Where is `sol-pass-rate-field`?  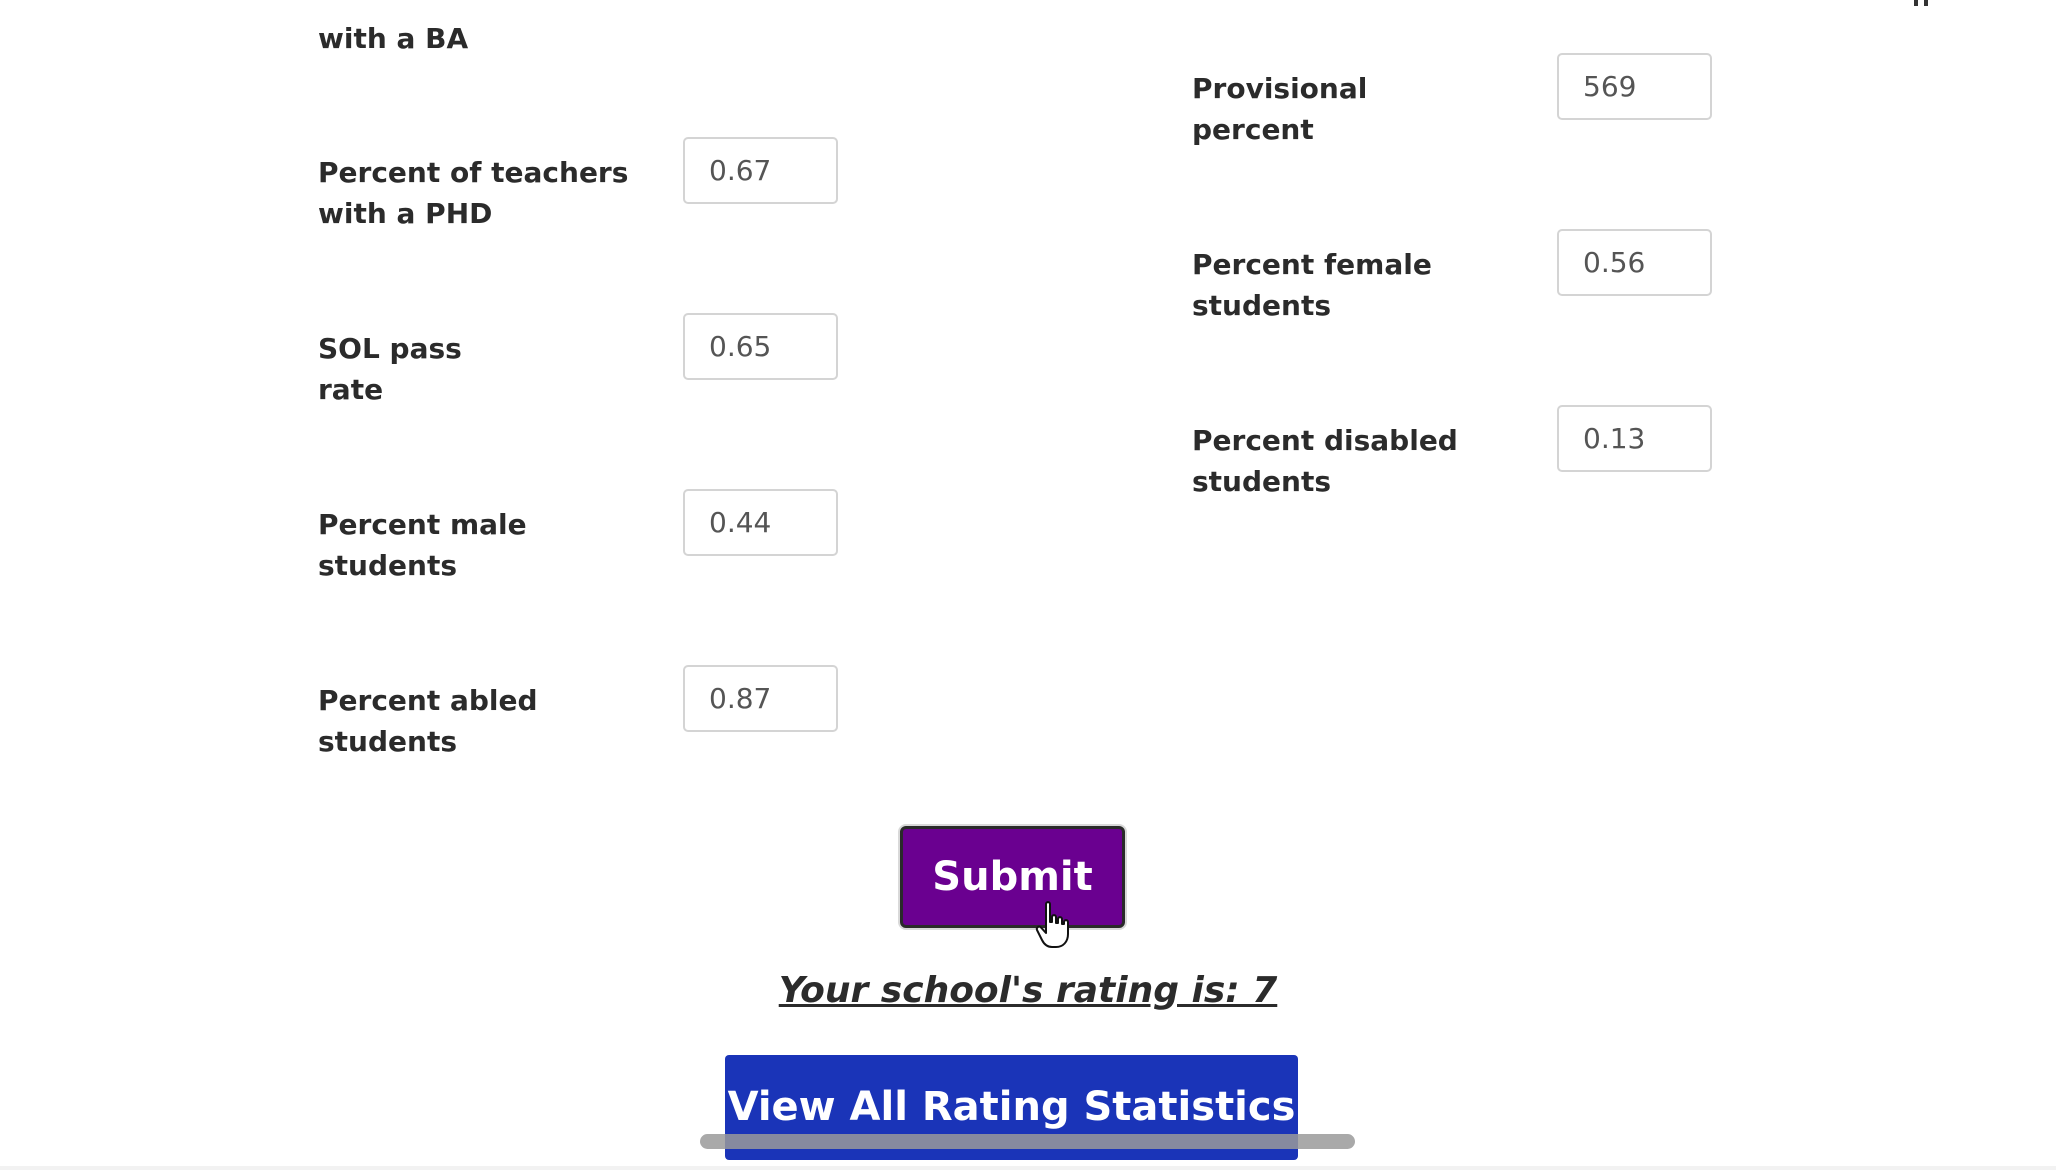
sol-pass-rate-field is located at coordinates (760, 346).